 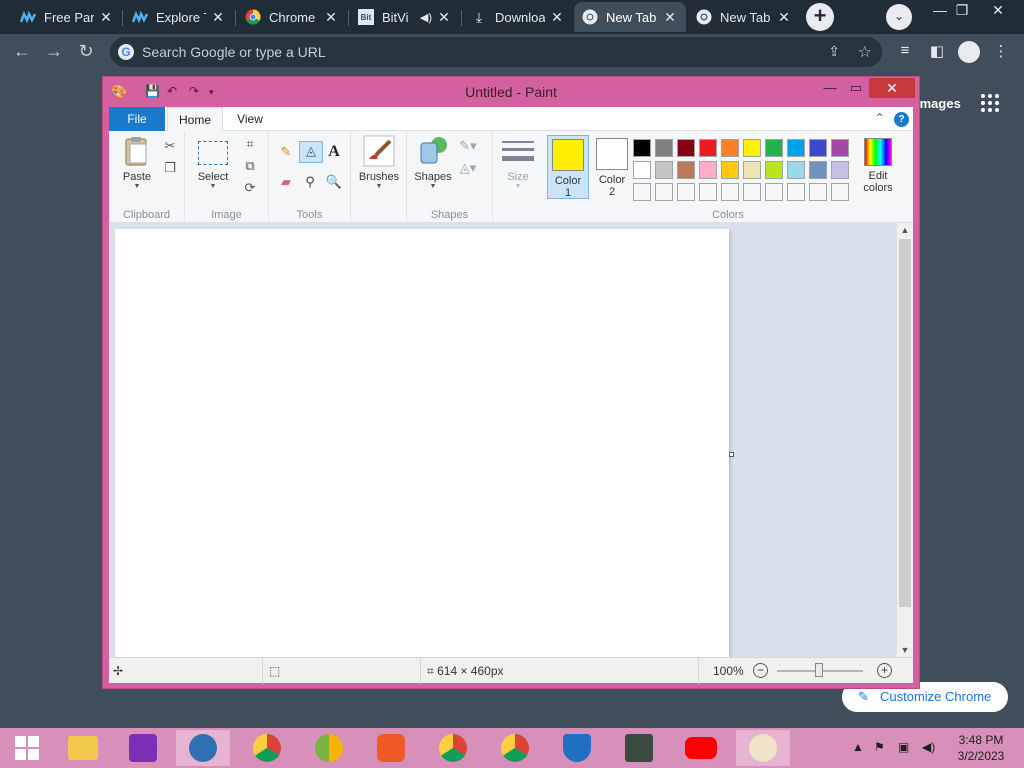 What do you see at coordinates (630, 17) in the screenshot?
I see `tab-6-active: New Tab ✕` at bounding box center [630, 17].